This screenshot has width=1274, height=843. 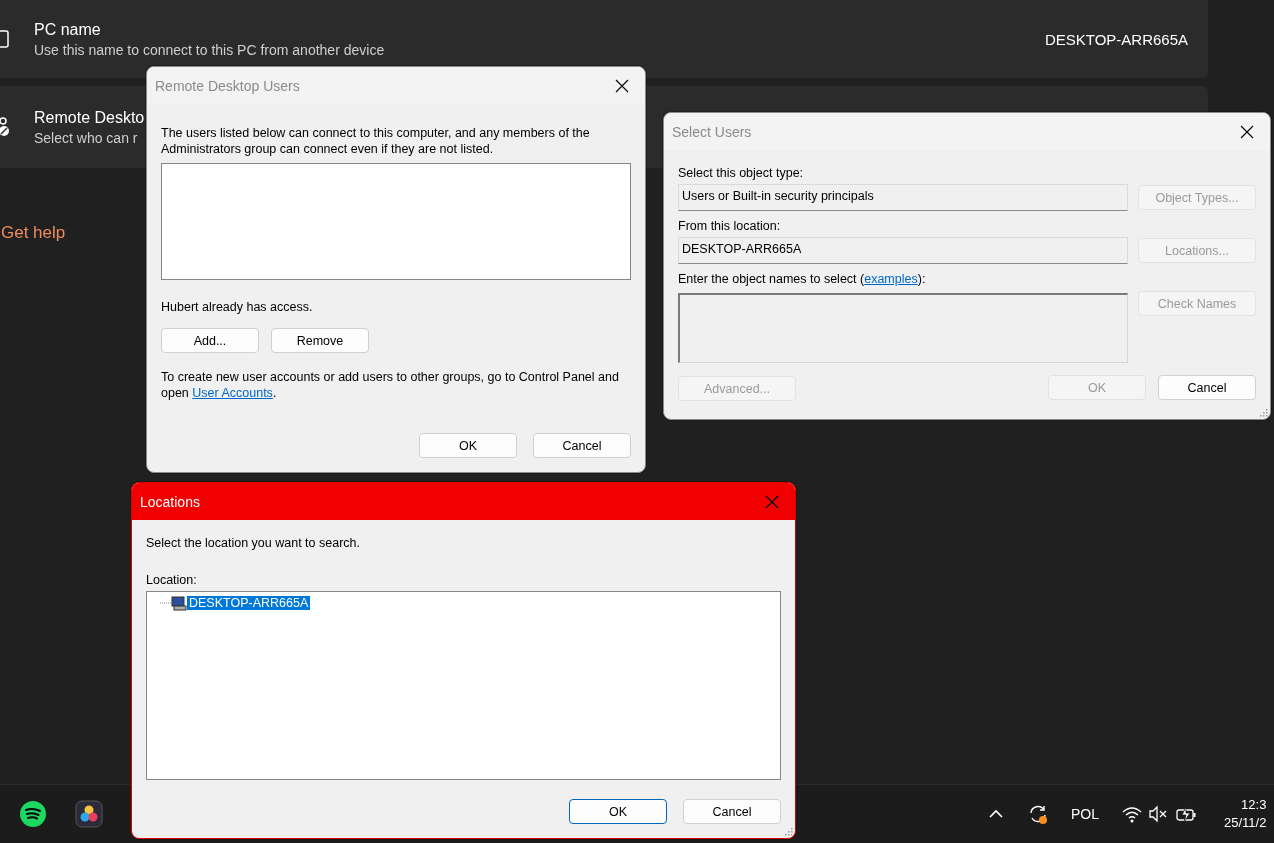 What do you see at coordinates (1116, 39) in the screenshot?
I see `pc-name-value: DESKTOP-ARR665A` at bounding box center [1116, 39].